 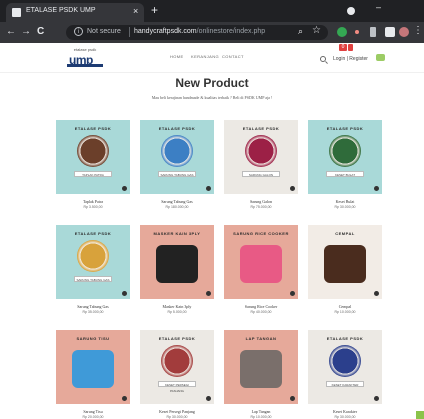 I want to click on reload-button: C, so click(x=40, y=31).